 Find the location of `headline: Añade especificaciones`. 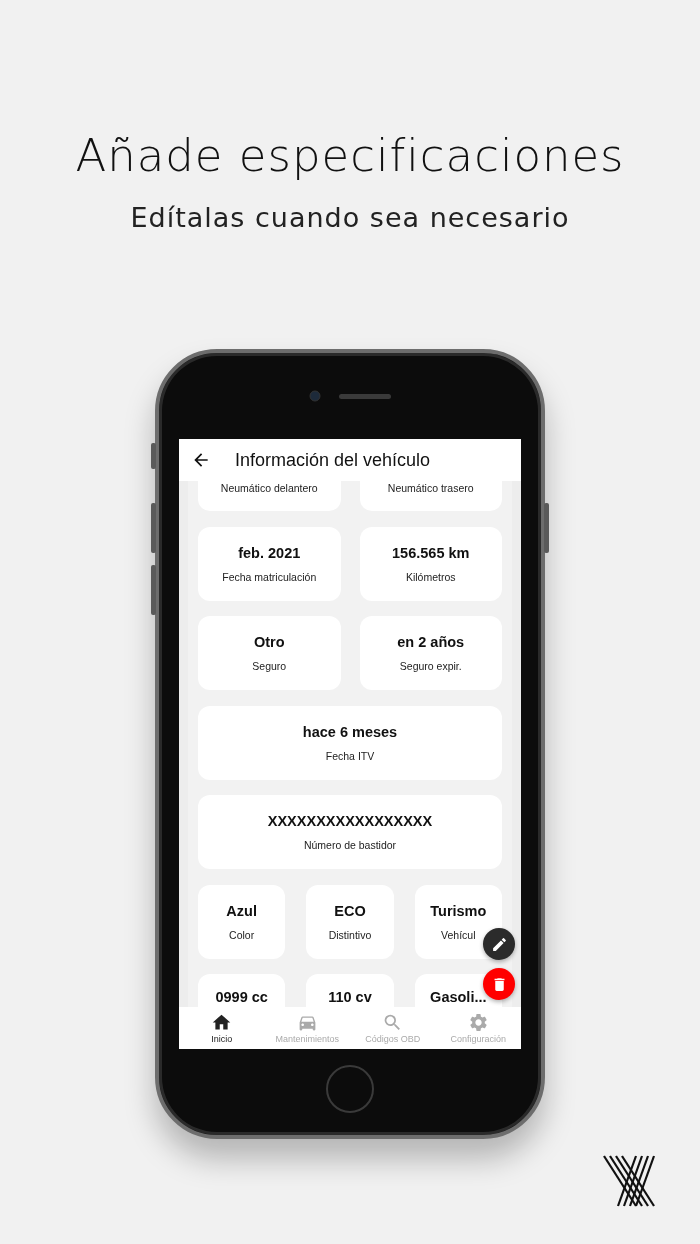

headline: Añade especificaciones is located at coordinates (350, 156).